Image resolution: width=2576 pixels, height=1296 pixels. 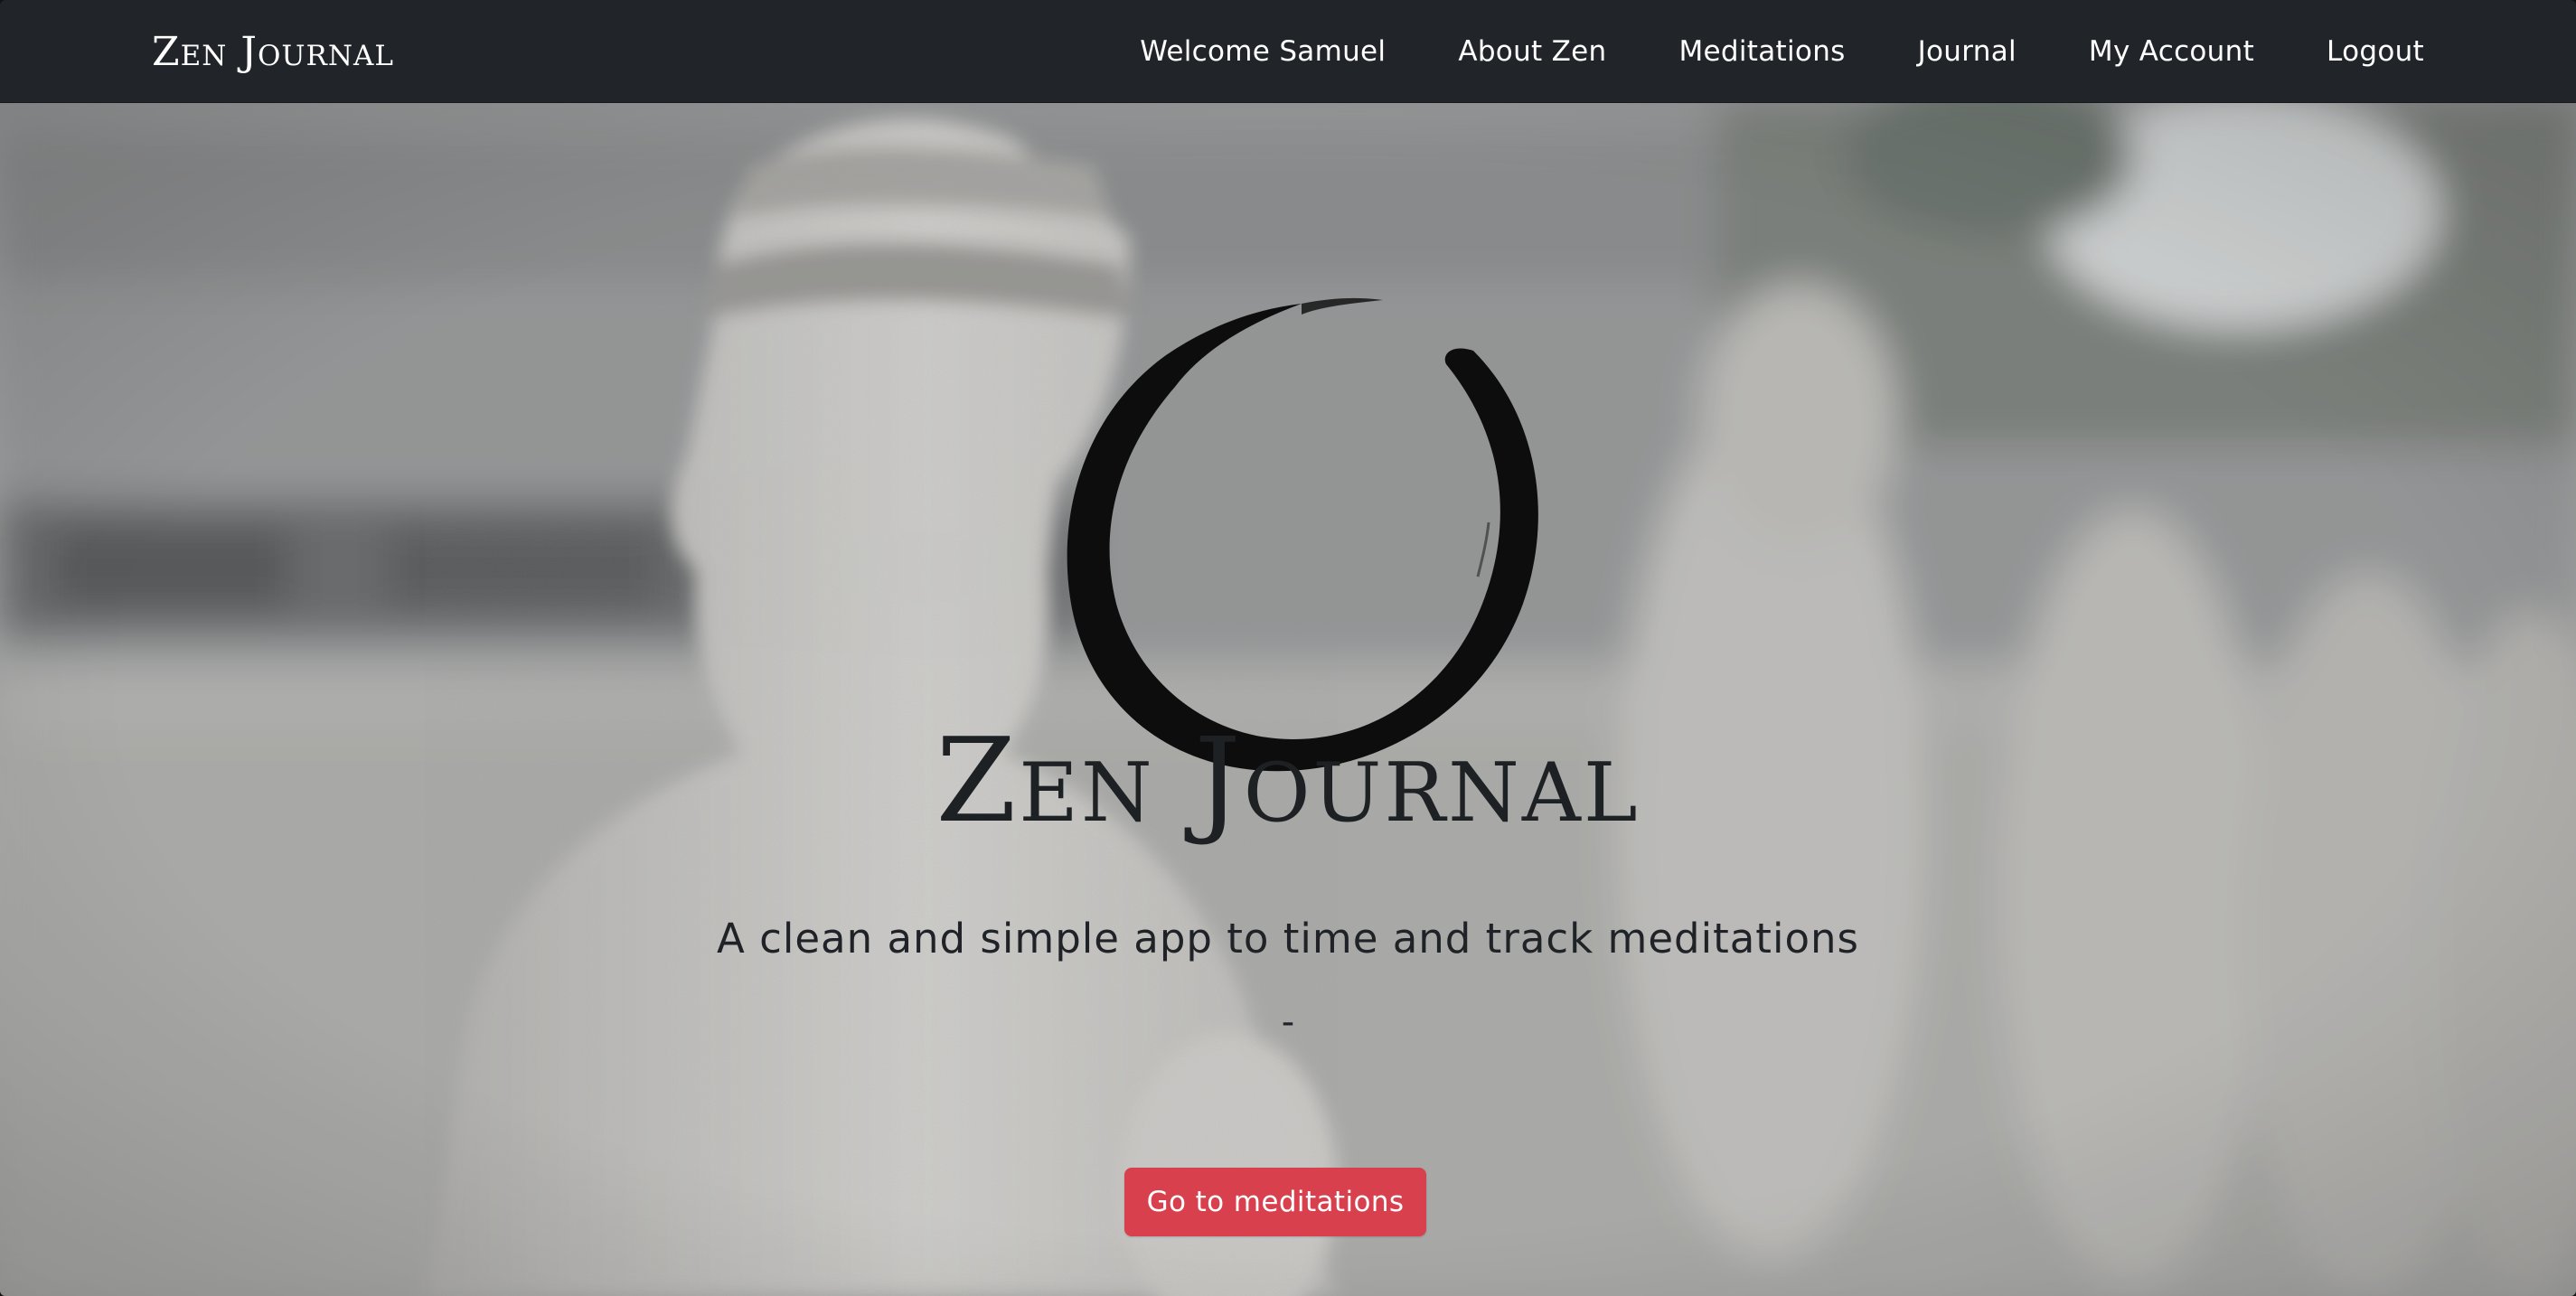 I want to click on nav-item-journal: Journal, so click(x=1968, y=51).